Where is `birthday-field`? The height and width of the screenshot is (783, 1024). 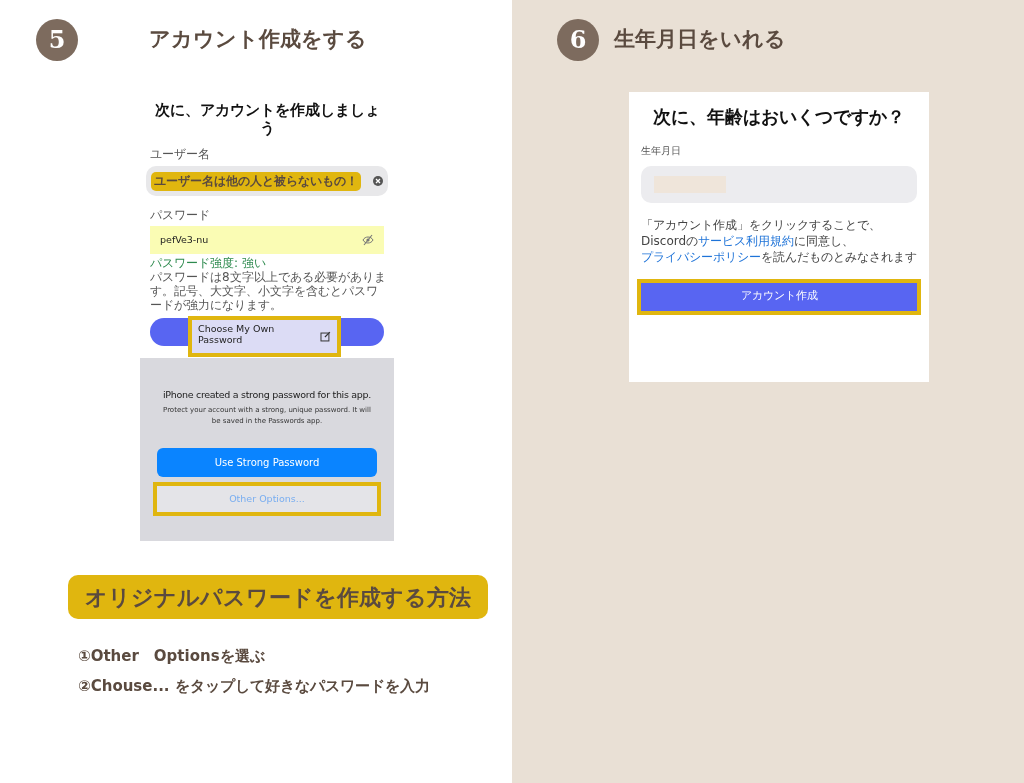
birthday-field is located at coordinates (779, 184).